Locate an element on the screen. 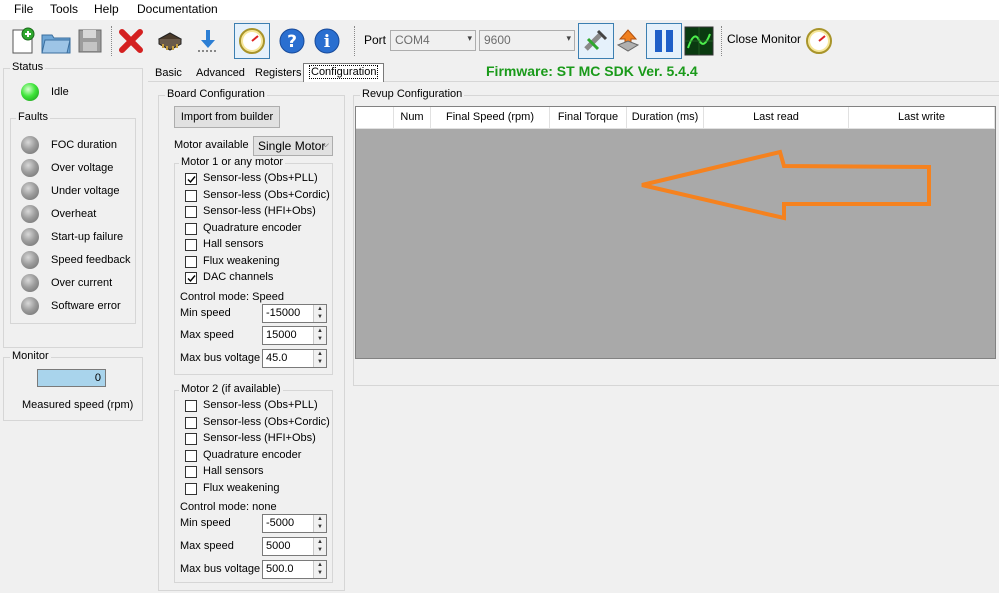 The width and height of the screenshot is (999, 593). motor2-title: Motor 2 (if available) is located at coordinates (231, 389).